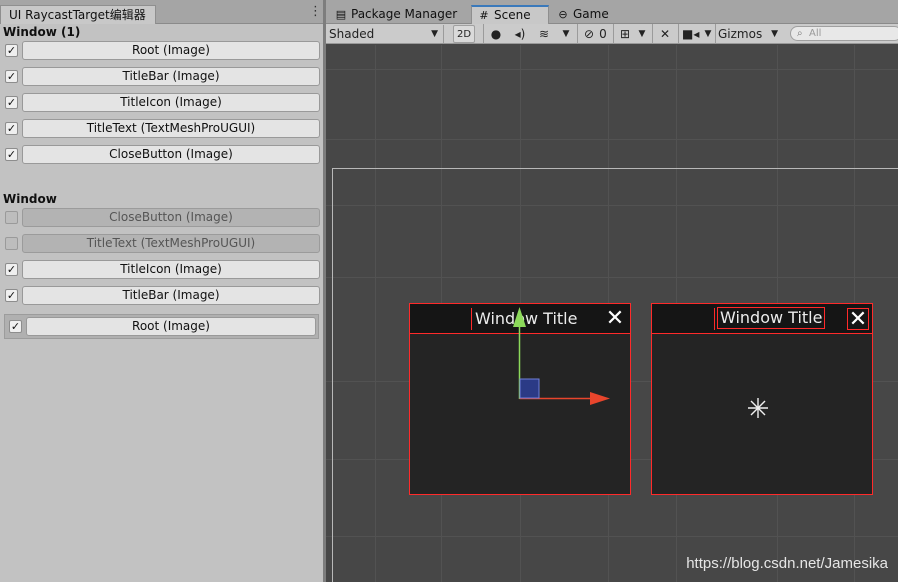  I want to click on group-title-window-1: Window (1), so click(42, 32).